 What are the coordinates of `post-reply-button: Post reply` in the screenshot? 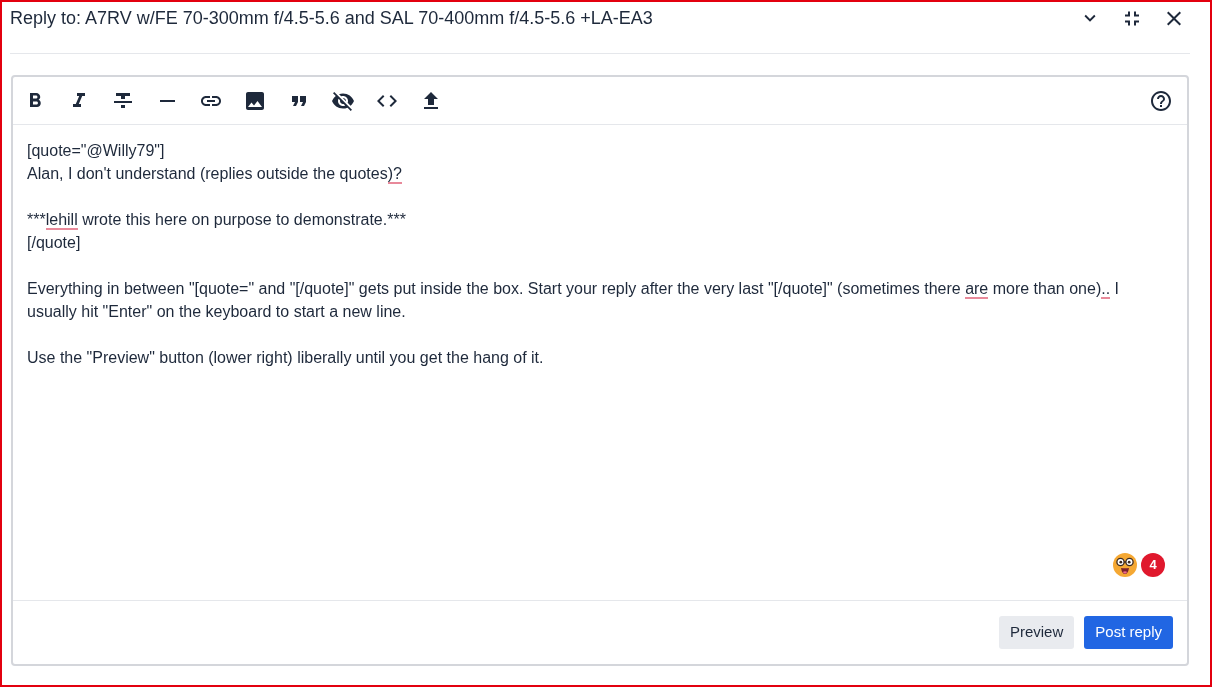 It's located at (1128, 632).